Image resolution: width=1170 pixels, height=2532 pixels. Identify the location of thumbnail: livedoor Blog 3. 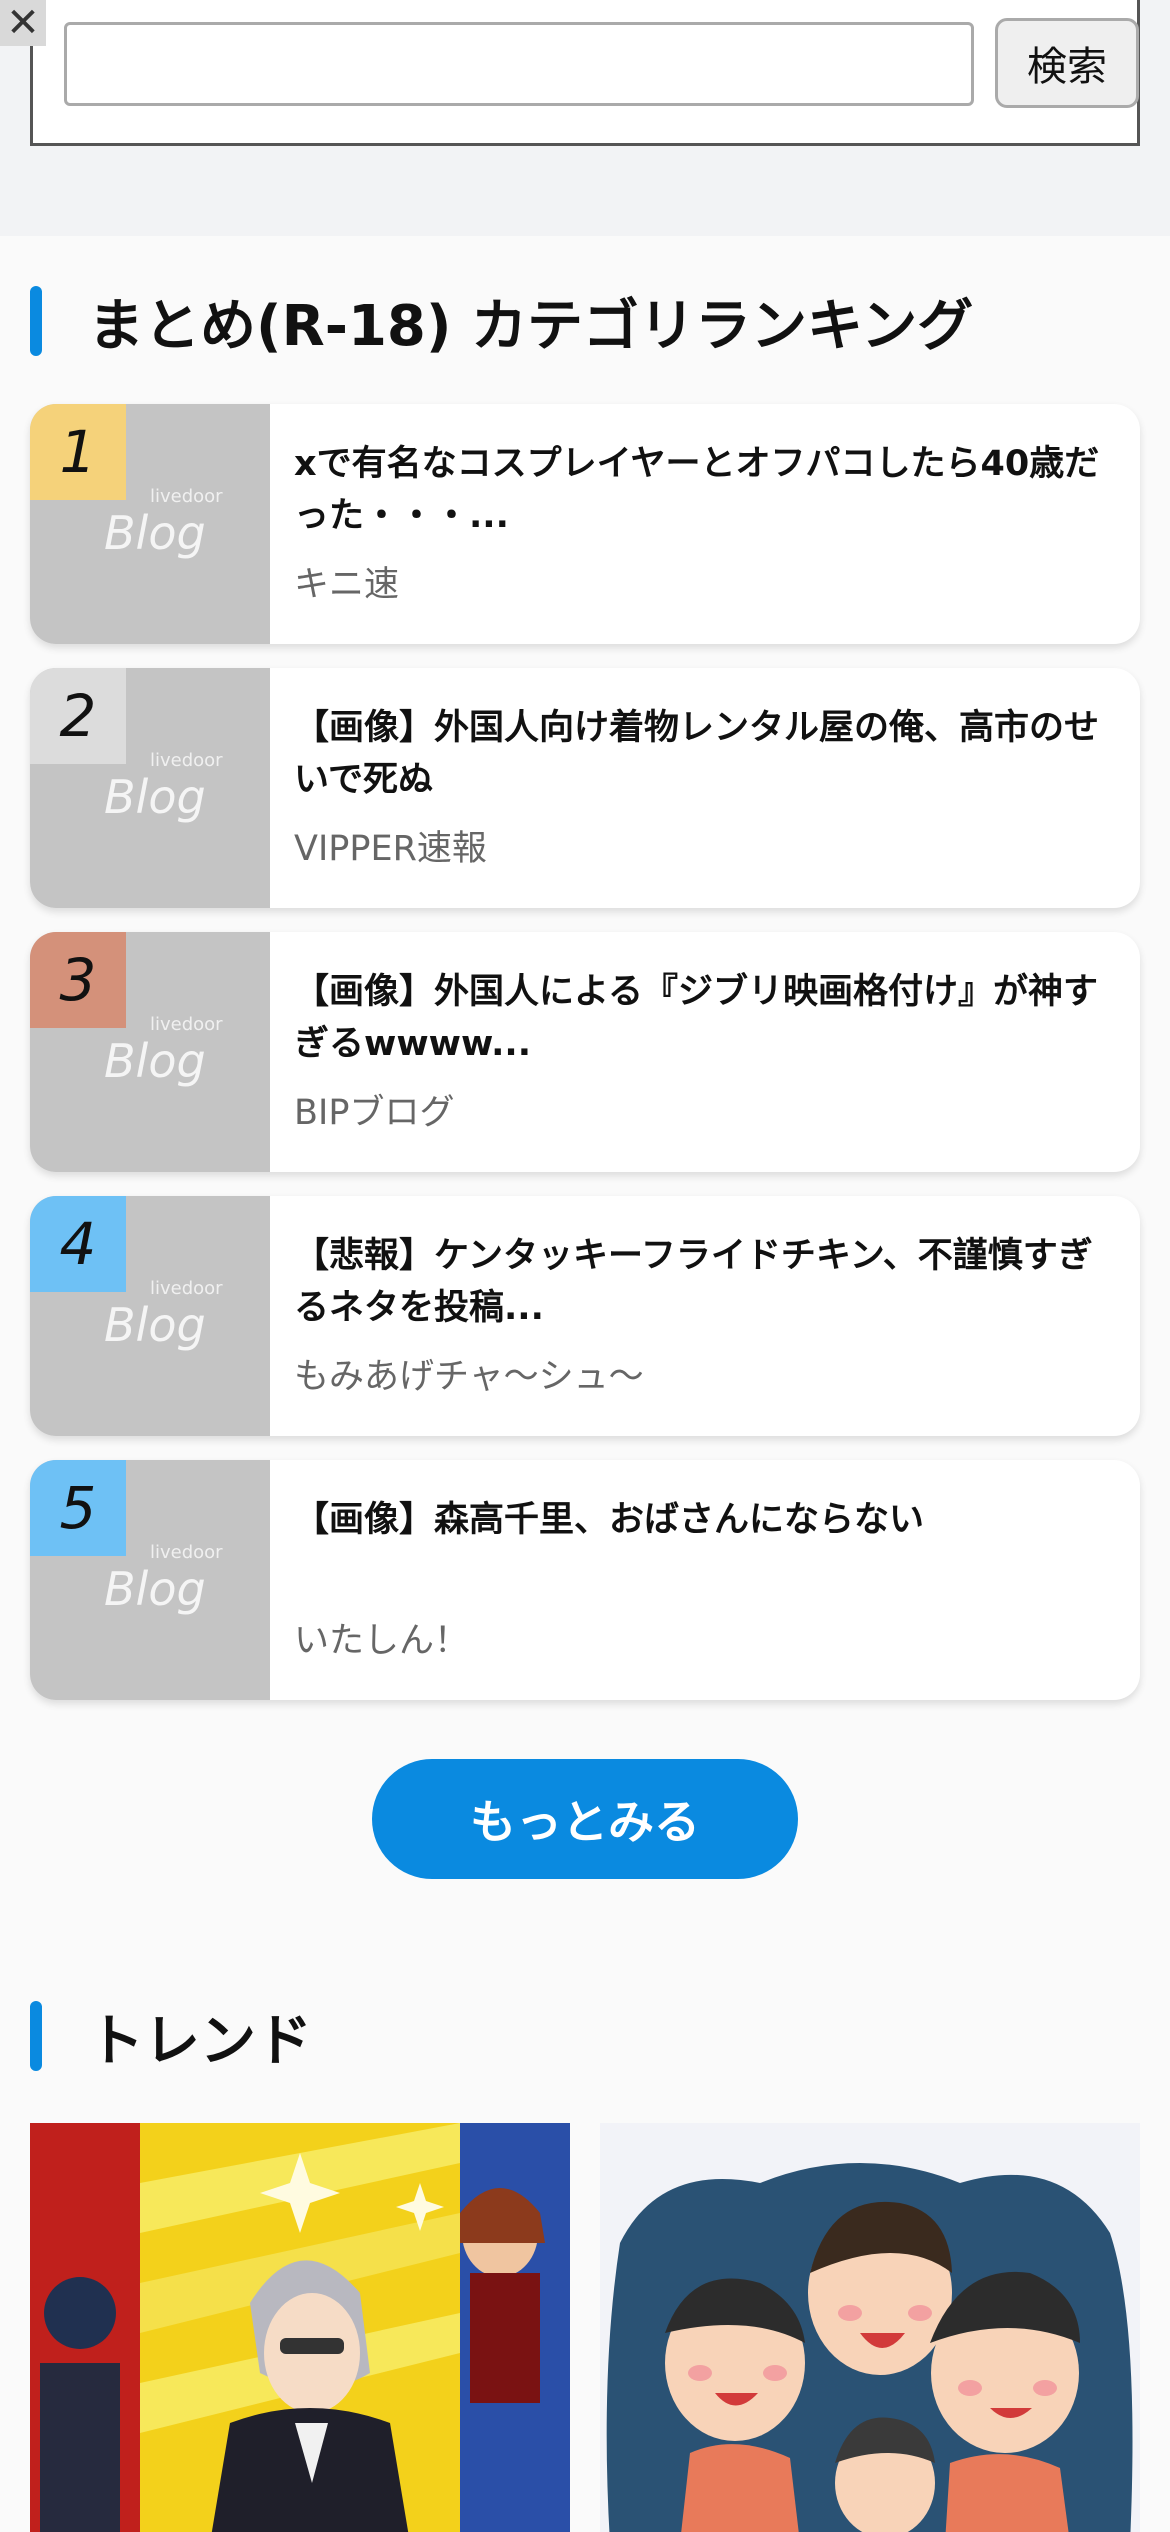
(150, 1052).